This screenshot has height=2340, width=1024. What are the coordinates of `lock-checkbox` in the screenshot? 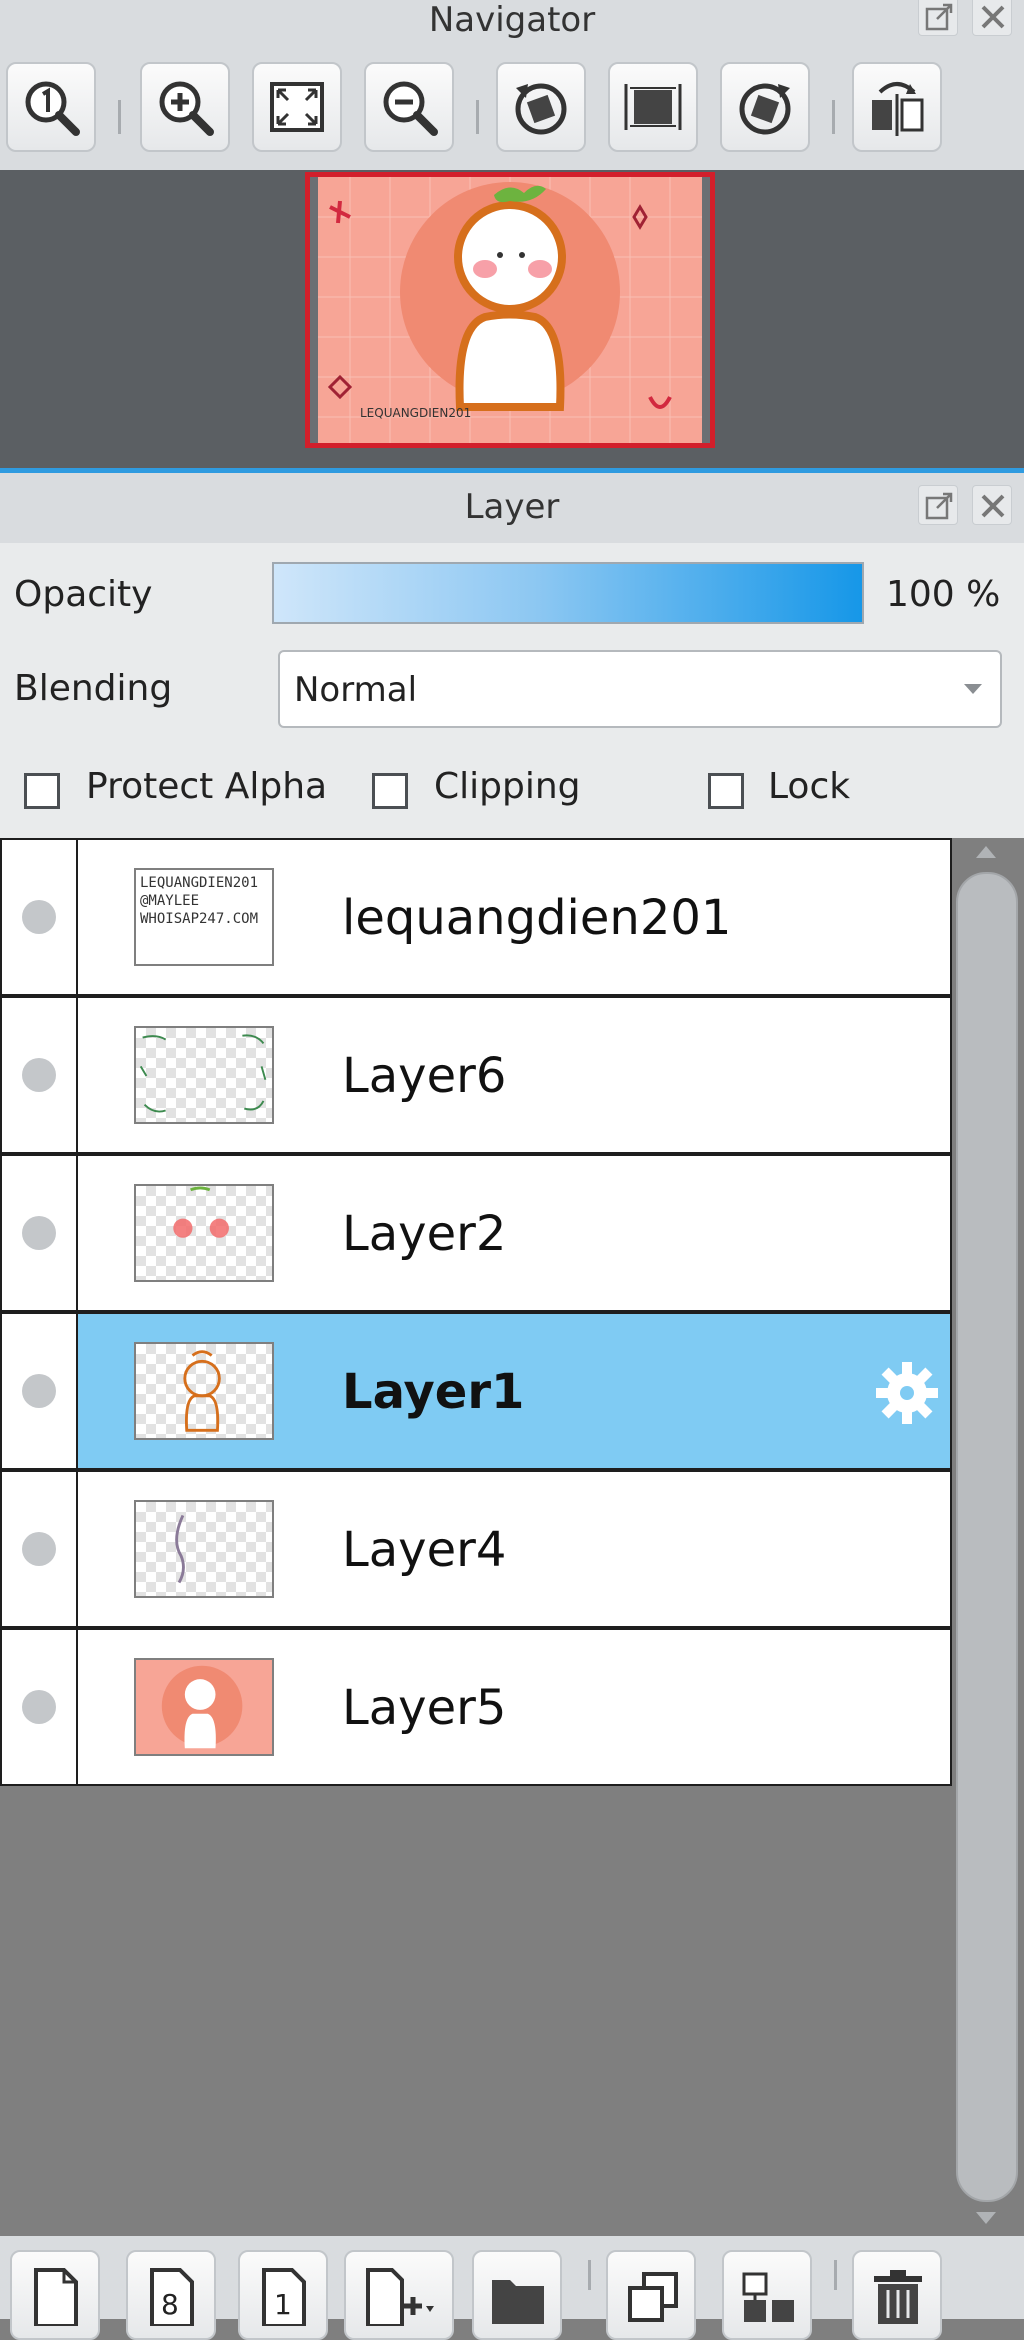 It's located at (726, 791).